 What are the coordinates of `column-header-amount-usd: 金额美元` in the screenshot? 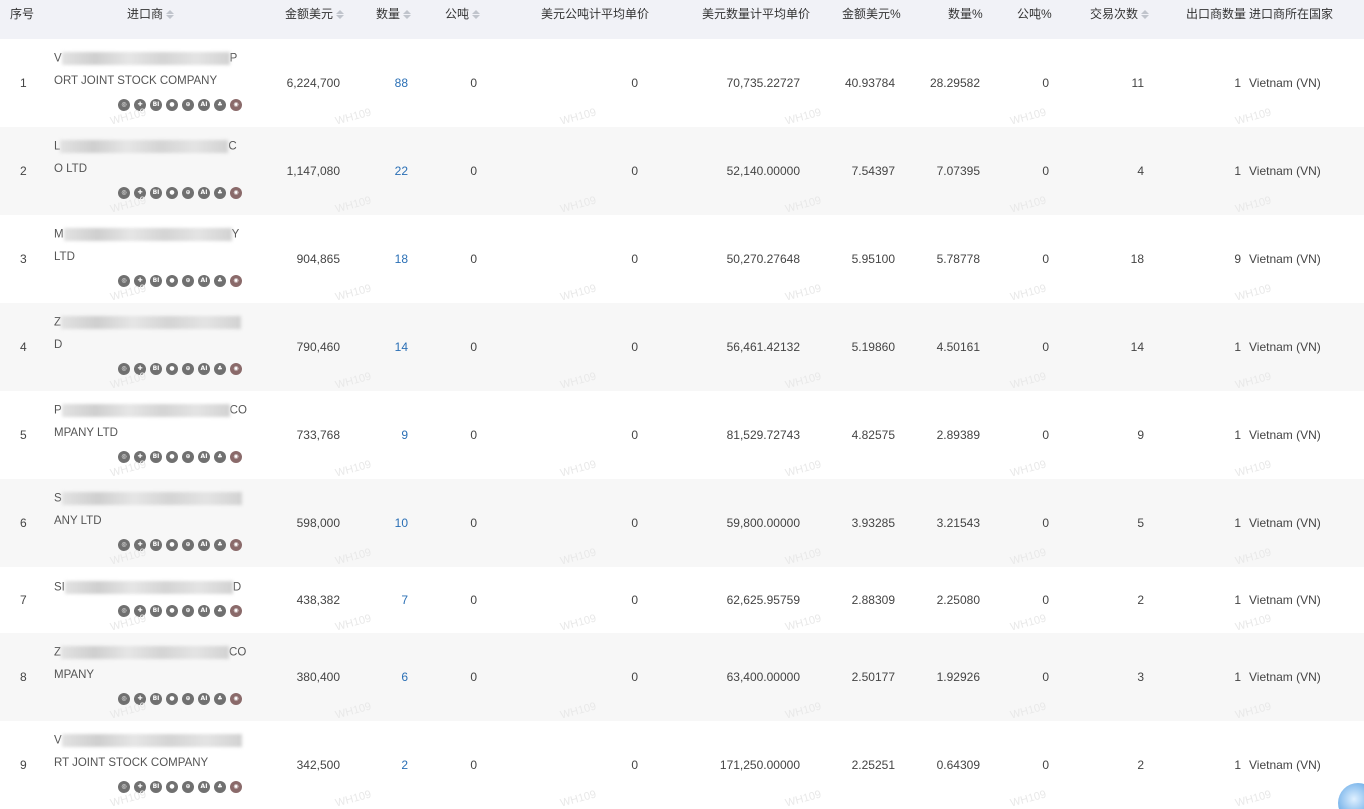 It's located at (315, 14).